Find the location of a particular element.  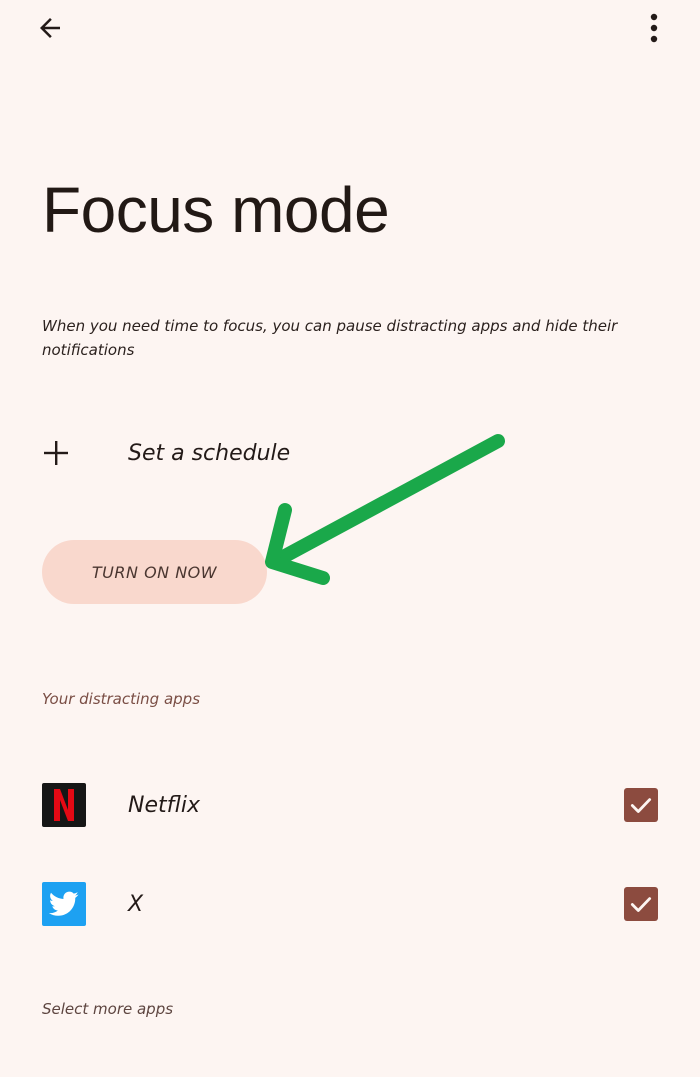

turn-on-now-label: TURN ON NOW is located at coordinates (154, 572).